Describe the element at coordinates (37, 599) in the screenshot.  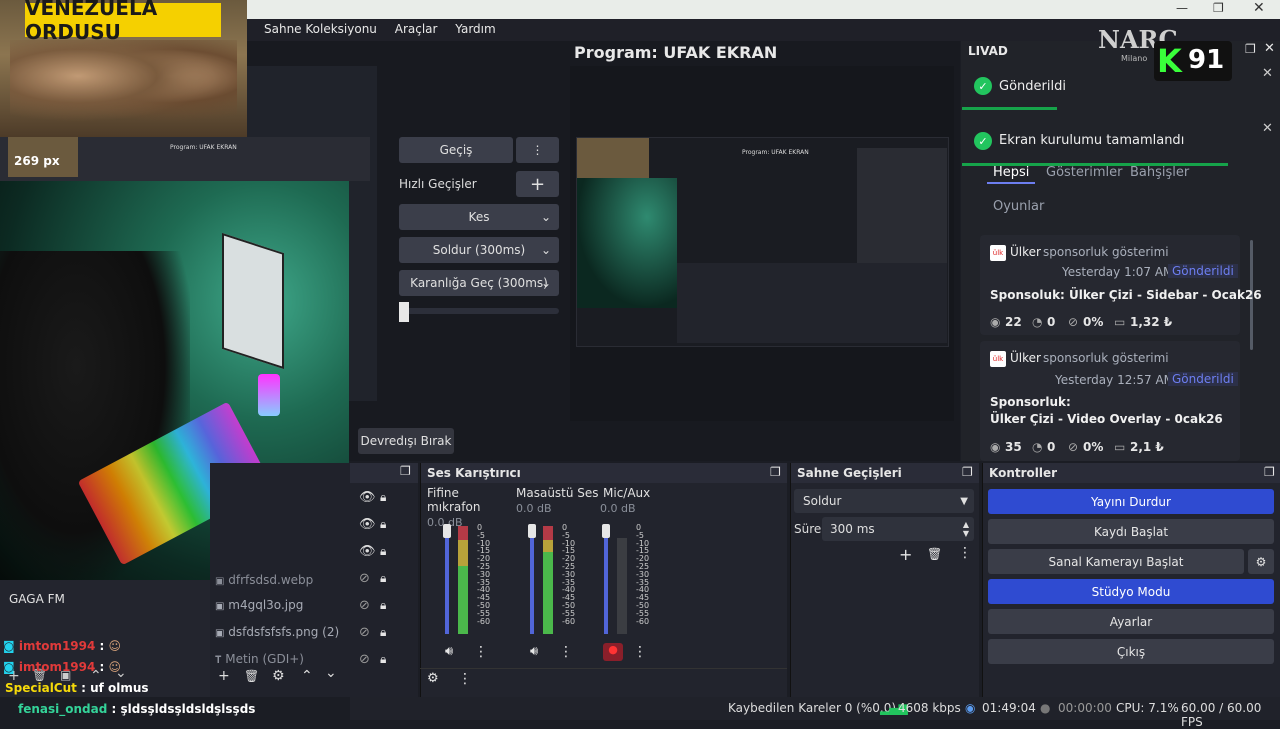
I see `scene-gaga-fm: GAGA FM` at that location.